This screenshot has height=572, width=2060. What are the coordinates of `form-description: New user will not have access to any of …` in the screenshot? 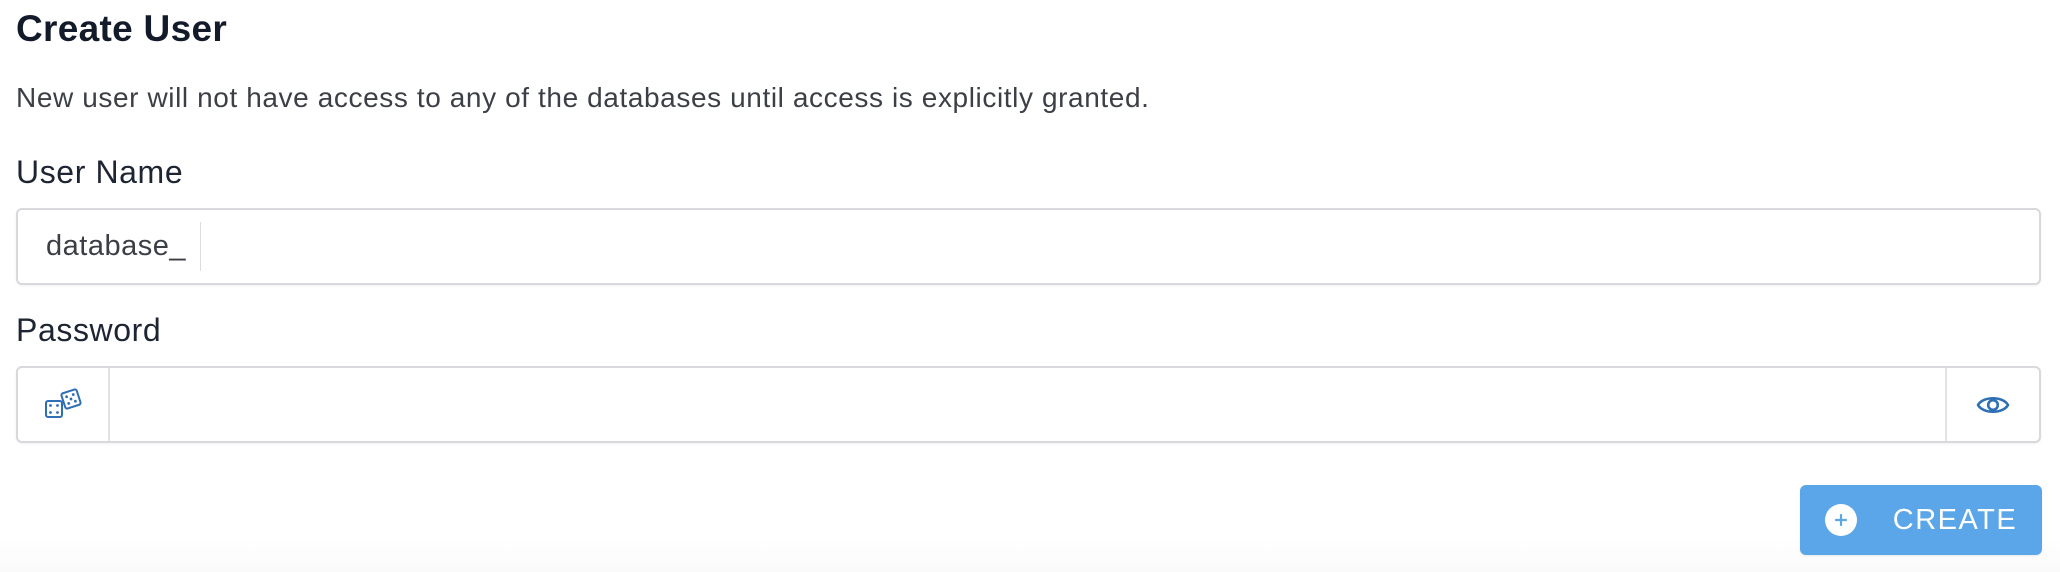 It's located at (583, 97).